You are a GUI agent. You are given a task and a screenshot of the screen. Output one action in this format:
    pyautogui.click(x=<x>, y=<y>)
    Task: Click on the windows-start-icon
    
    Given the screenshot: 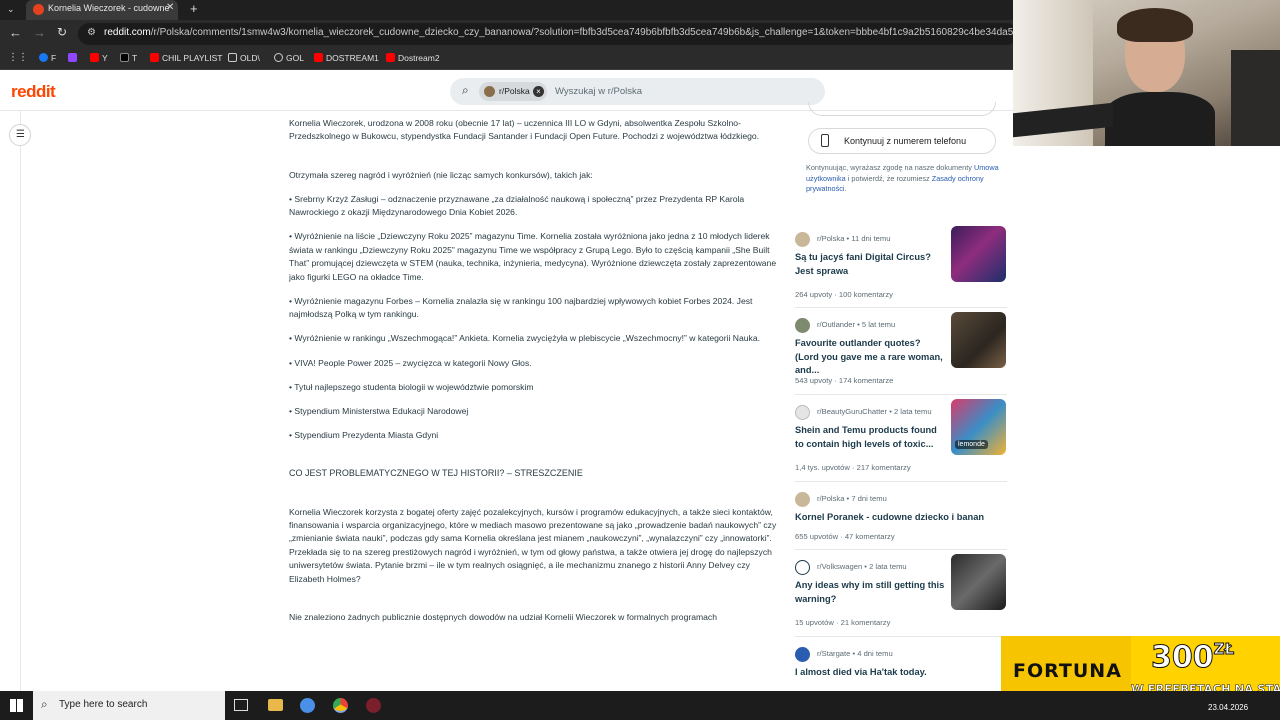 What is the action you would take?
    pyautogui.click(x=16, y=705)
    